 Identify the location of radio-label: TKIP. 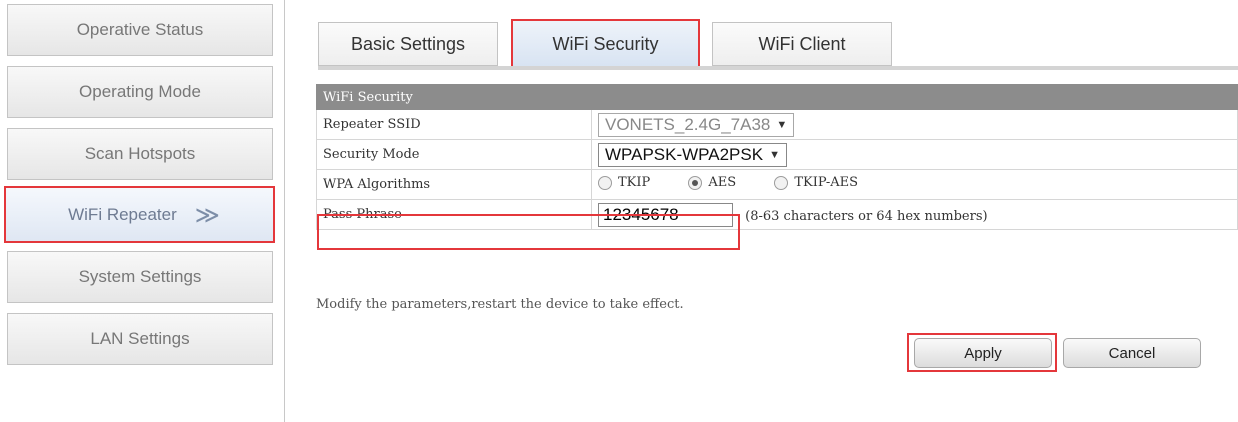
(634, 183).